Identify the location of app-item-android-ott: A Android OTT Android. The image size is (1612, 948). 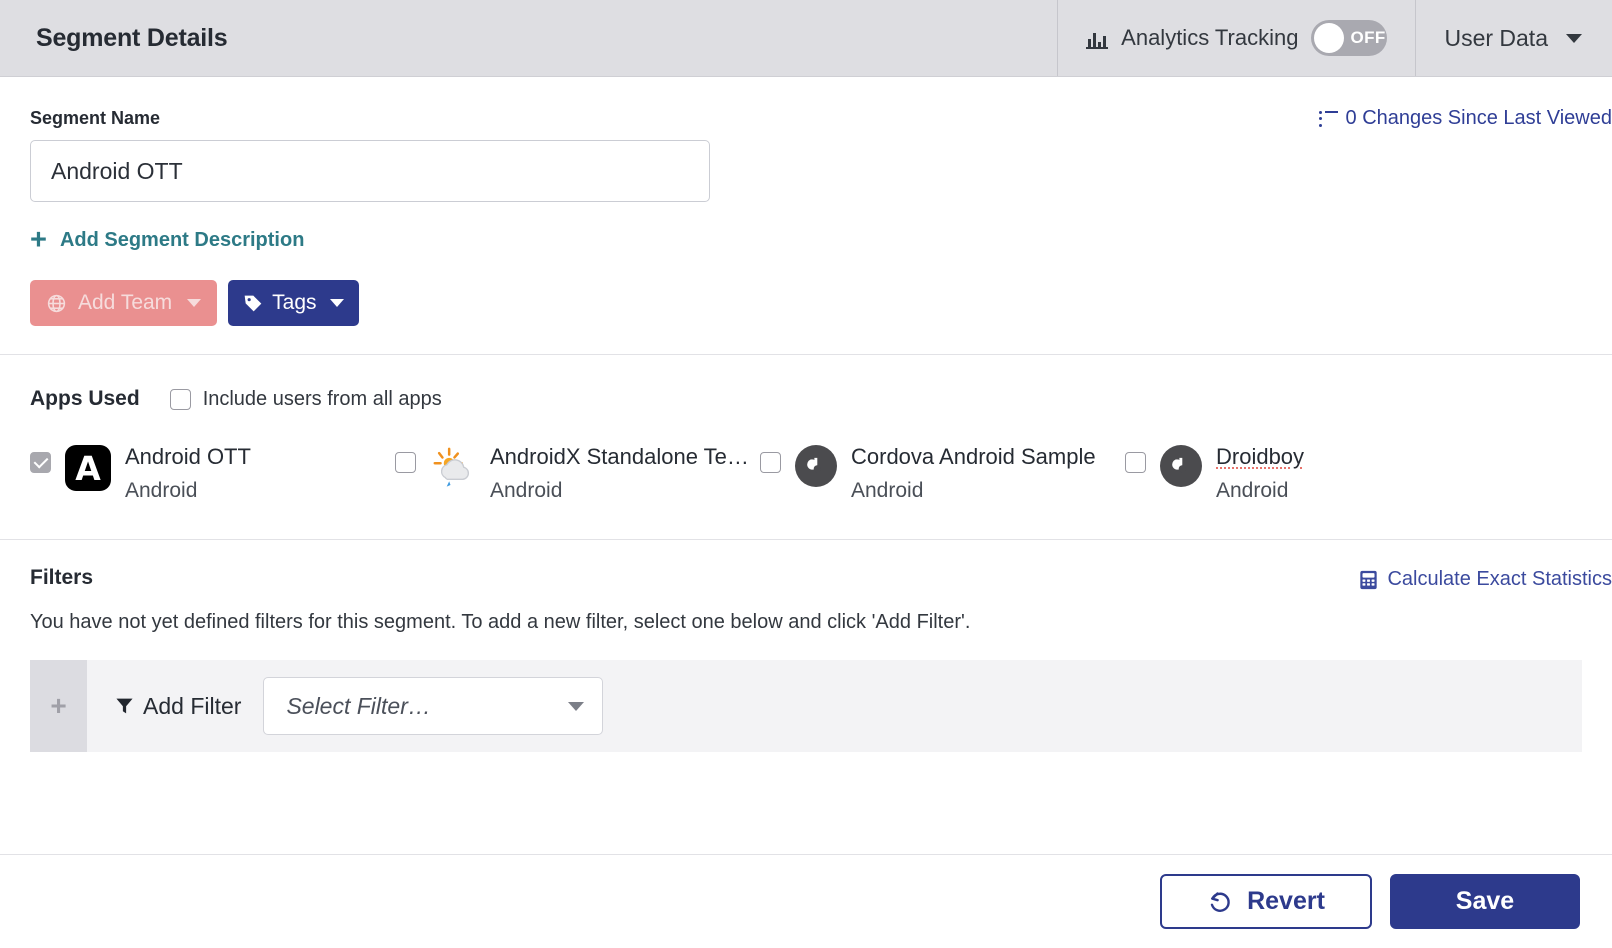
(212, 474).